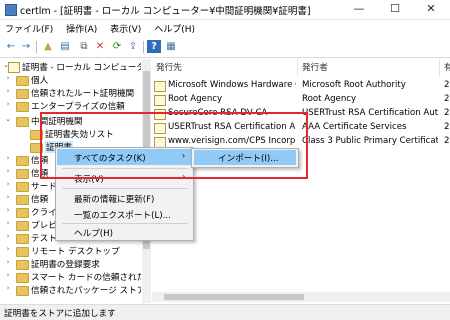 The image size is (450, 320). What do you see at coordinates (445, 68) in the screenshot?
I see `column-header-expiration: 有` at bounding box center [445, 68].